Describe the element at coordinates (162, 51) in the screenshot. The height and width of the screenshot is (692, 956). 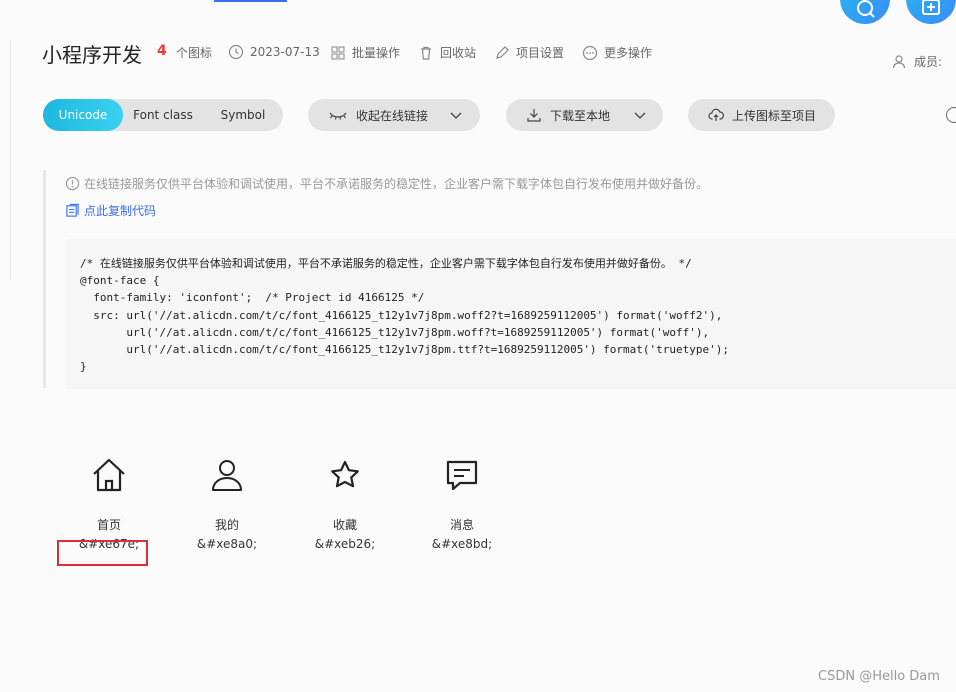
I see `icon-count: 4` at that location.